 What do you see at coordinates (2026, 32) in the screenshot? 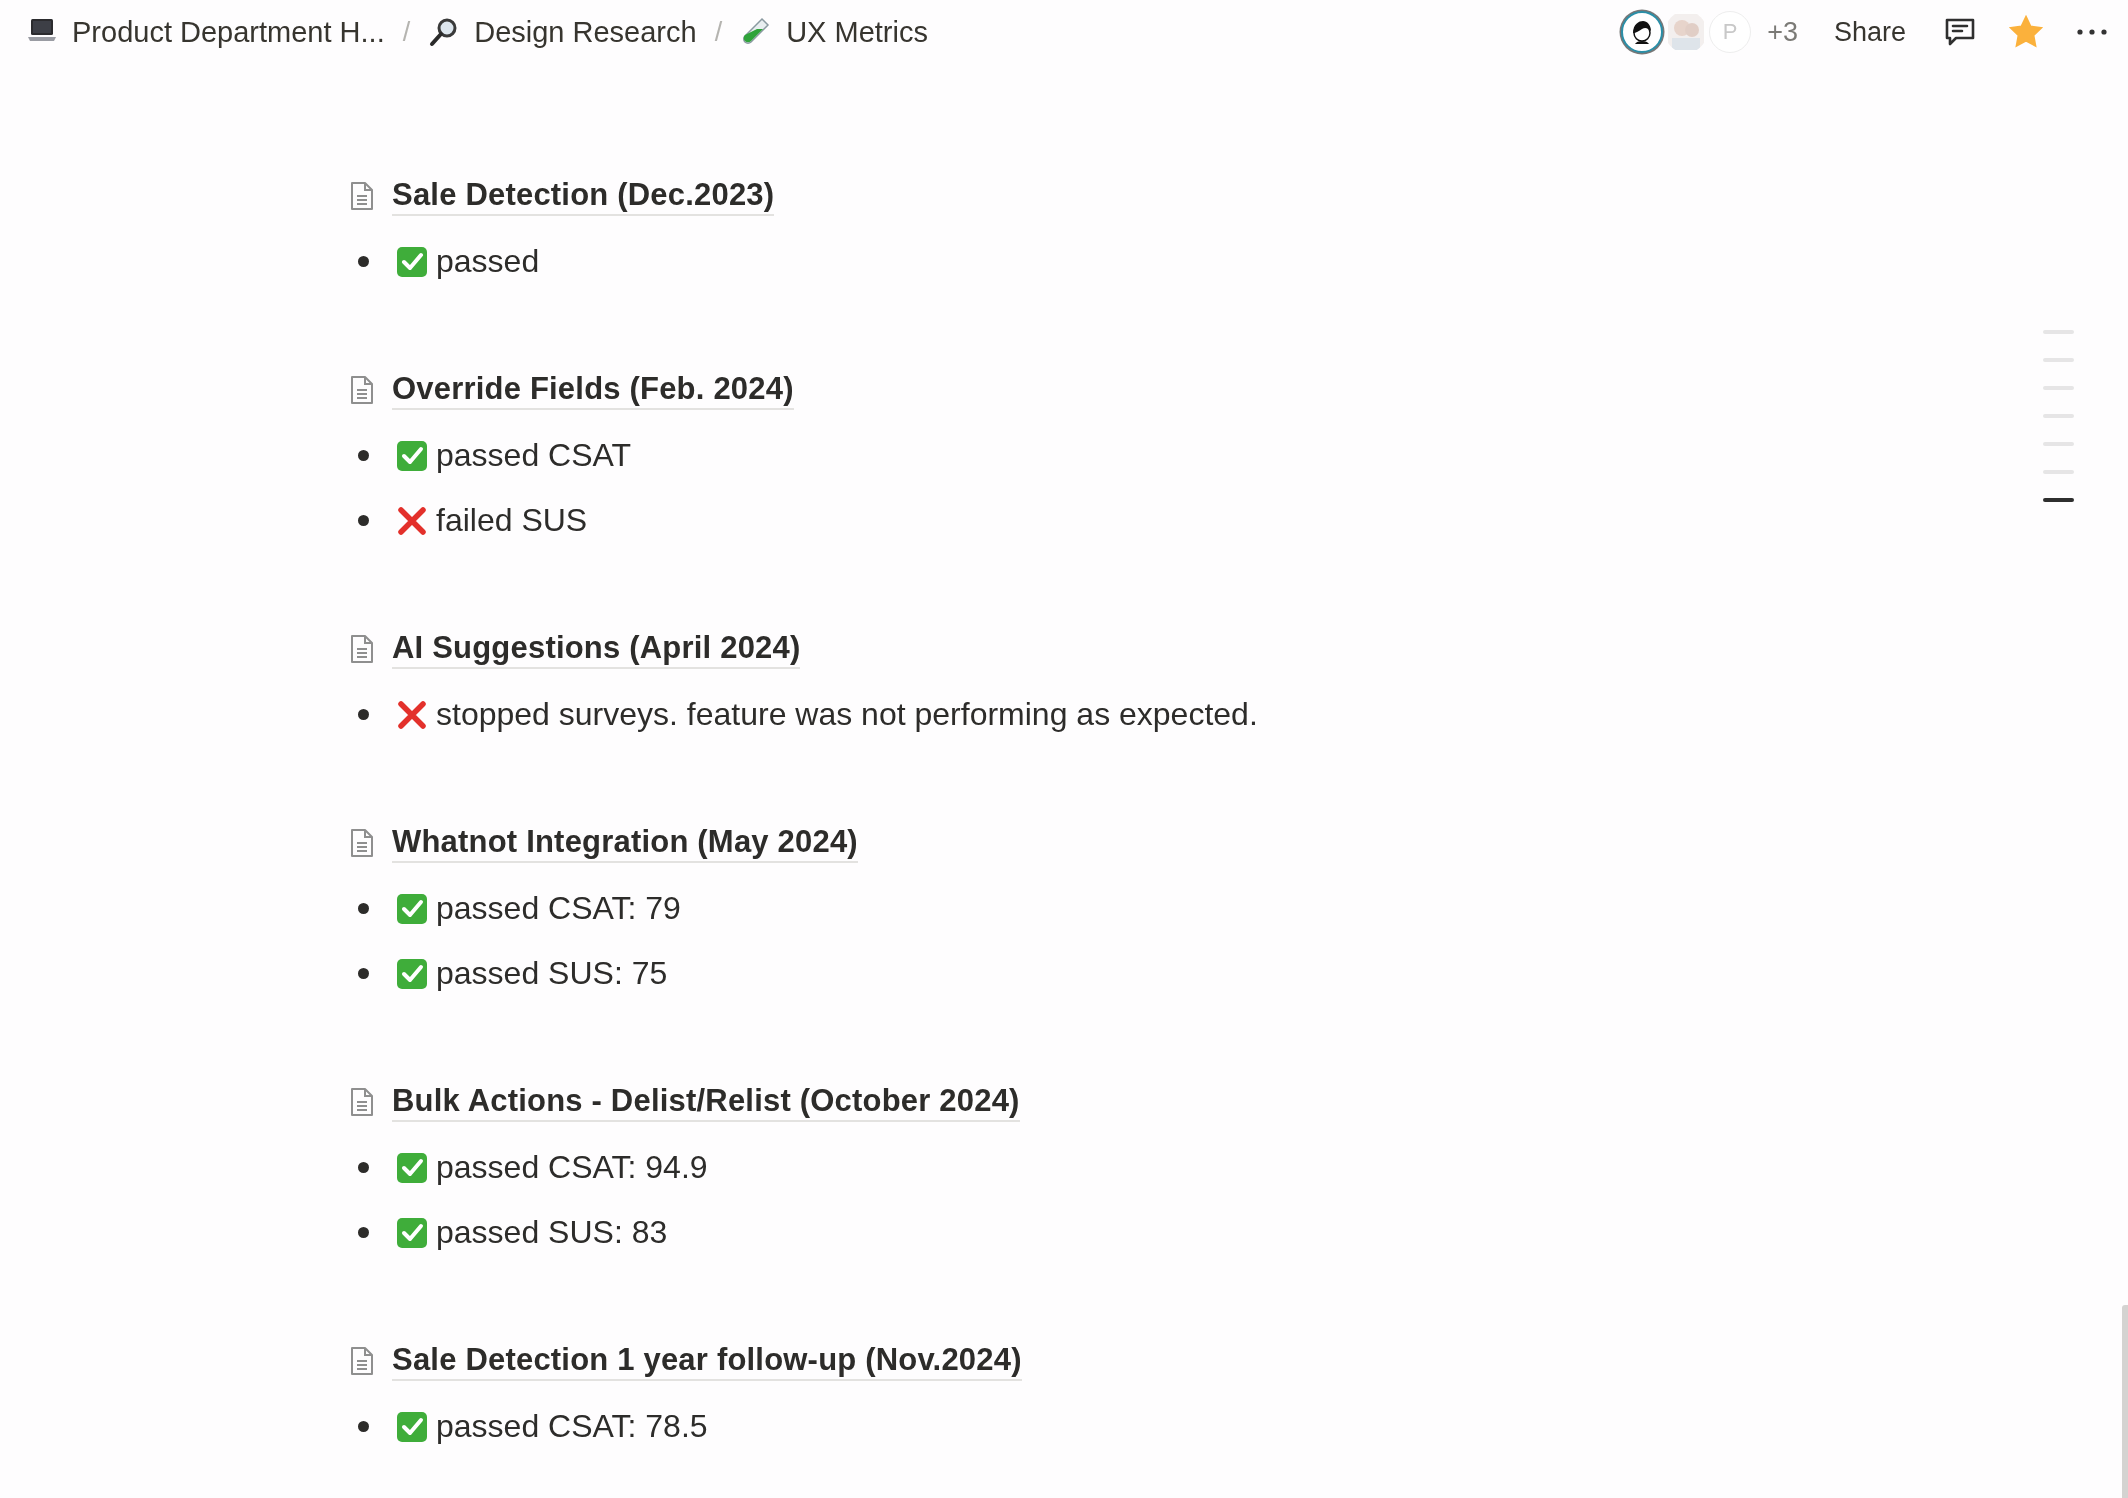
I see `star-icon` at bounding box center [2026, 32].